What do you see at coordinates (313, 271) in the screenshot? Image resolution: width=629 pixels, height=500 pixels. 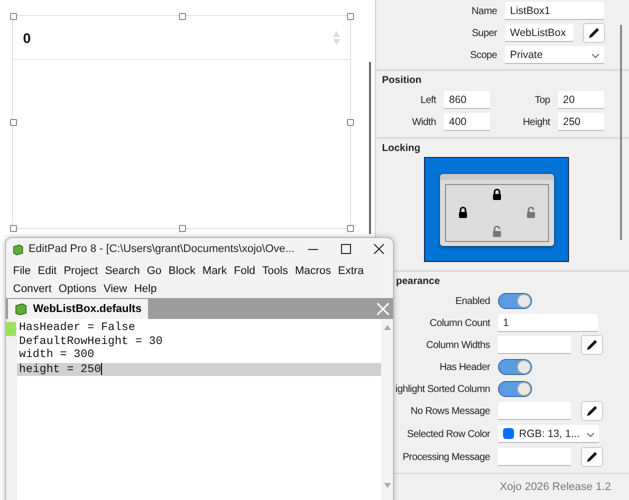 I see `menu-item: Macros` at bounding box center [313, 271].